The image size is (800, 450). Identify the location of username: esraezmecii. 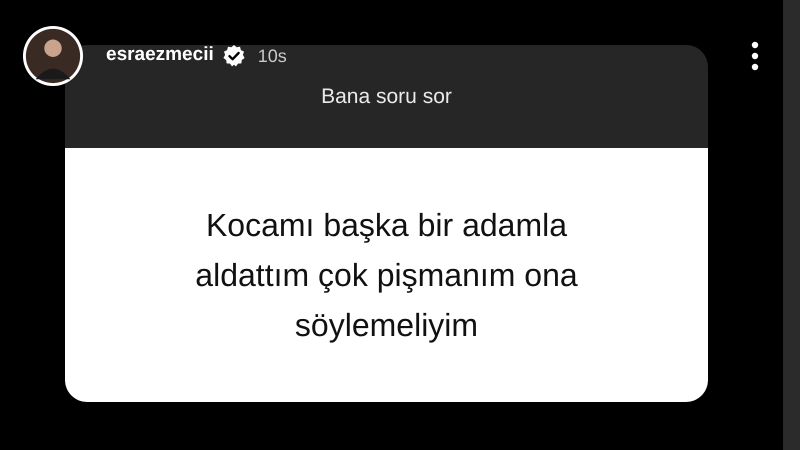
(160, 55).